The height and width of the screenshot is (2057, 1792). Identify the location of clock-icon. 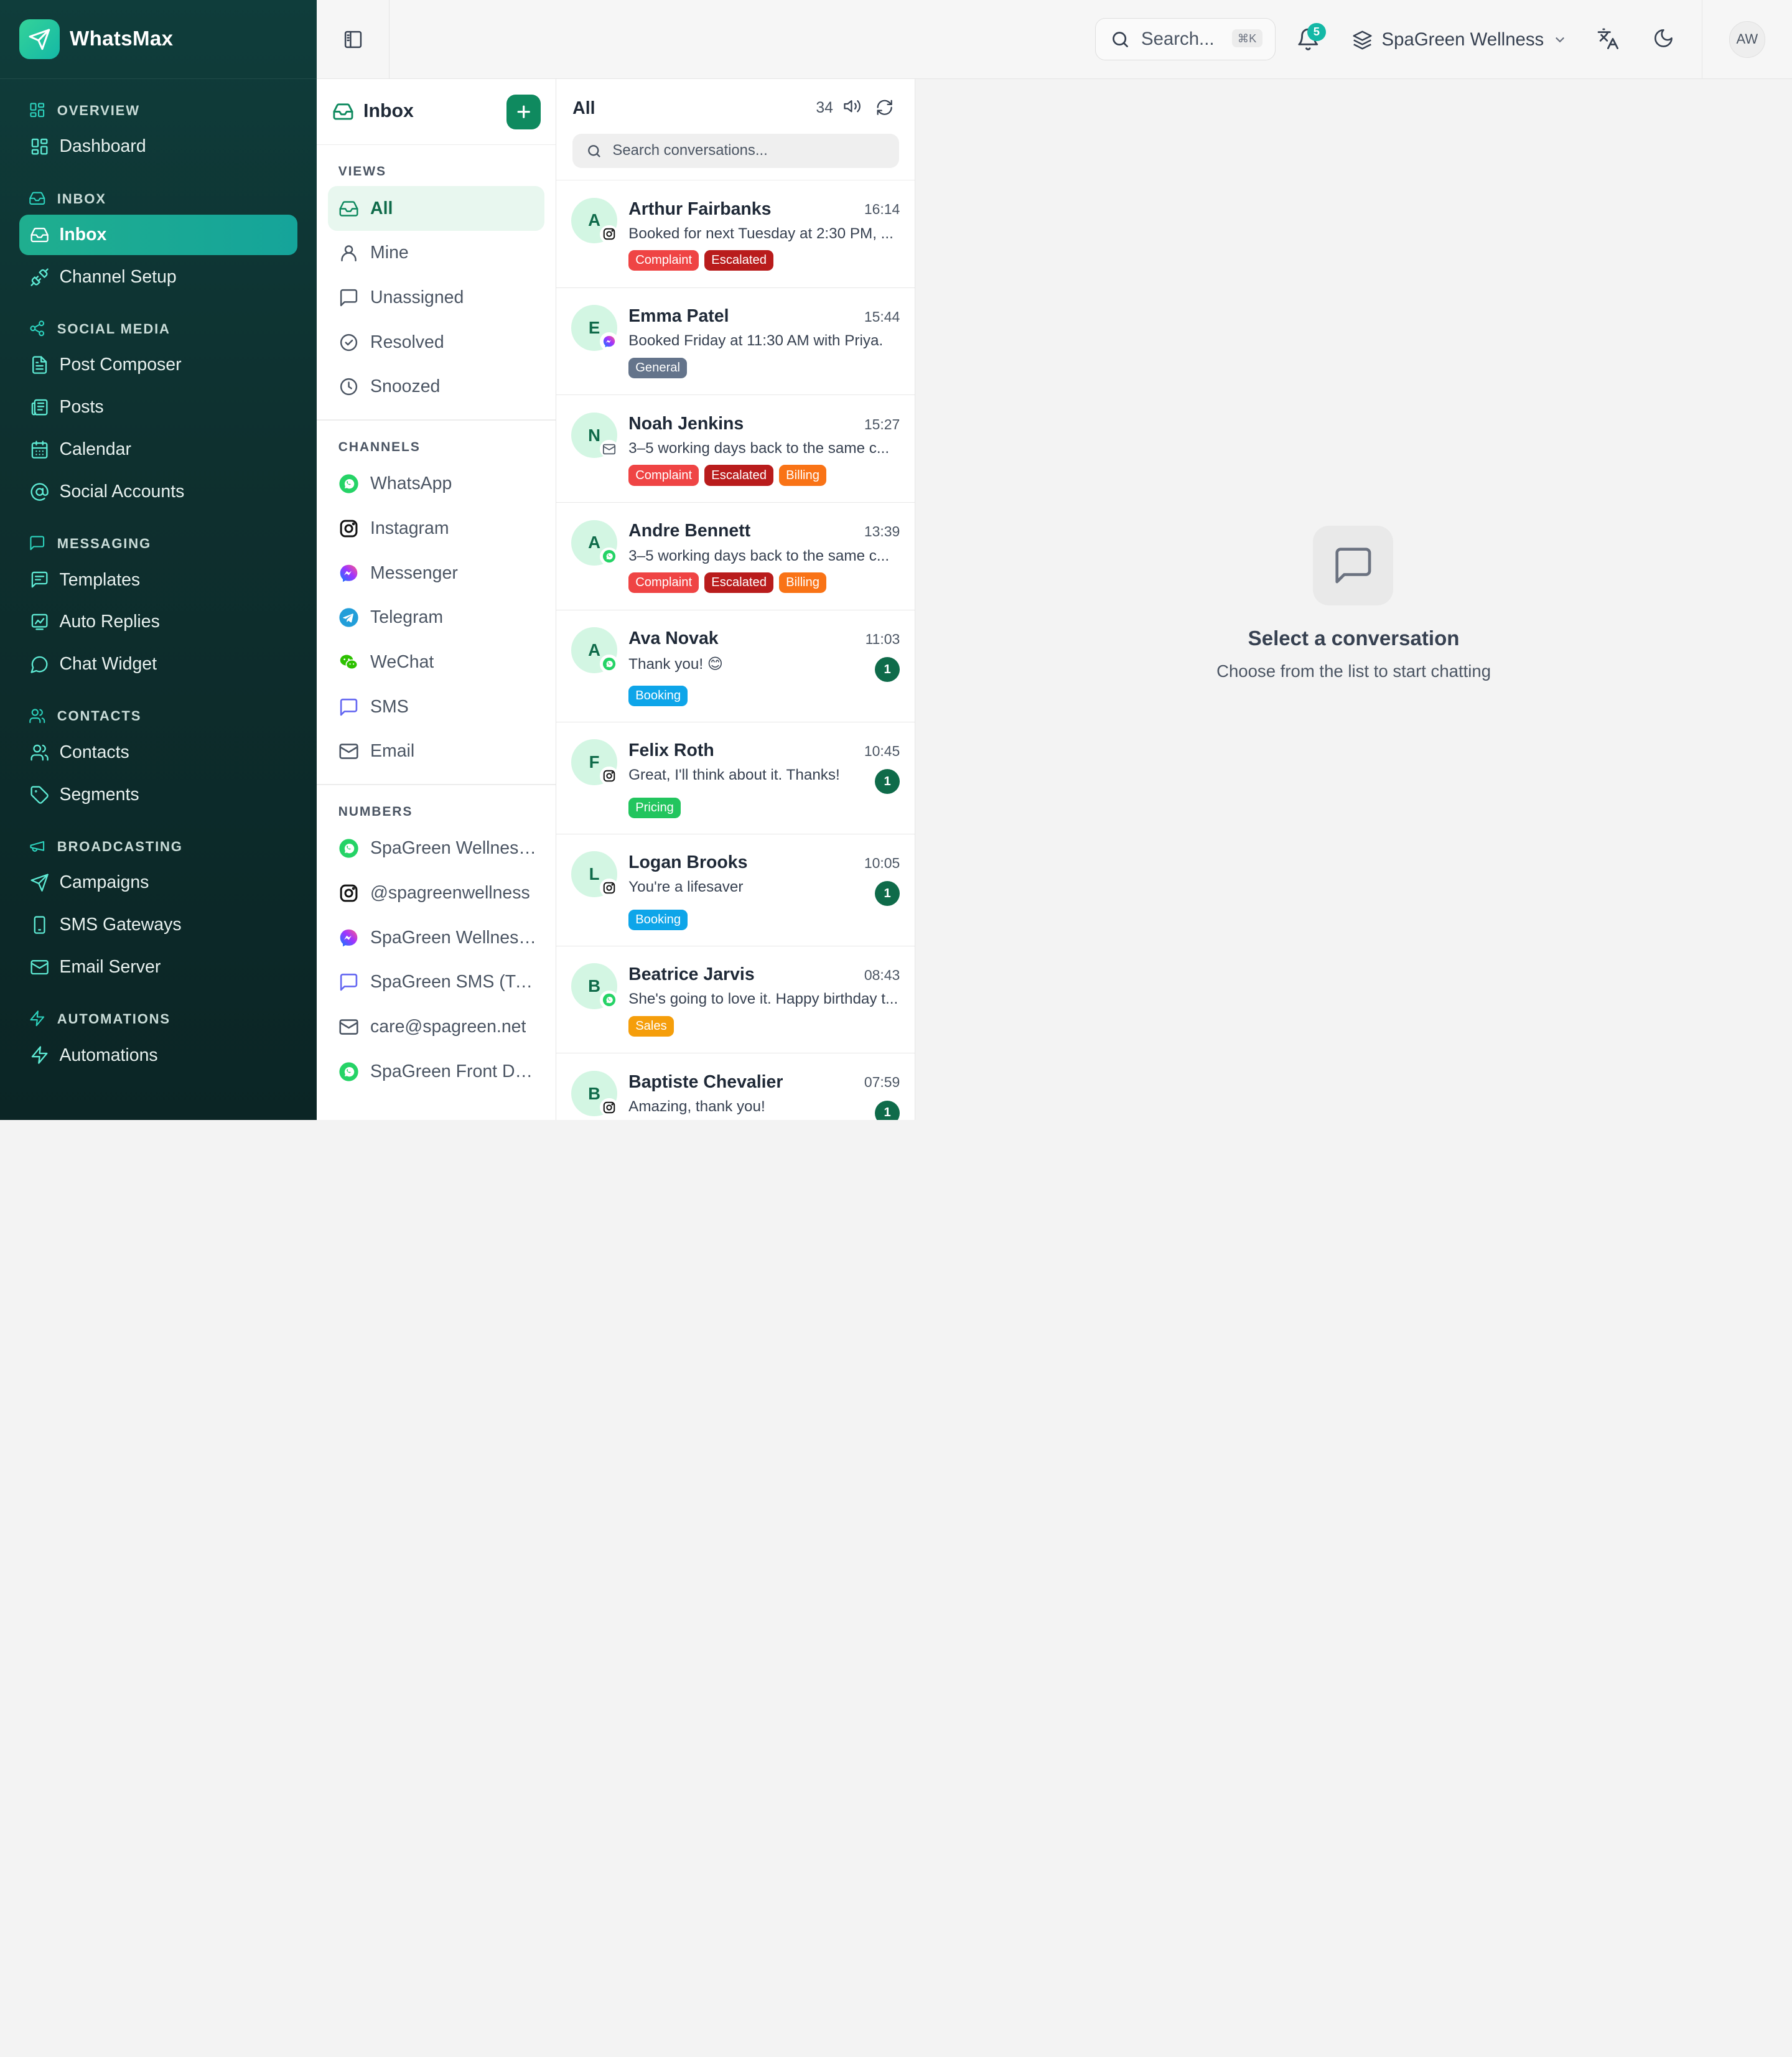
(349, 386).